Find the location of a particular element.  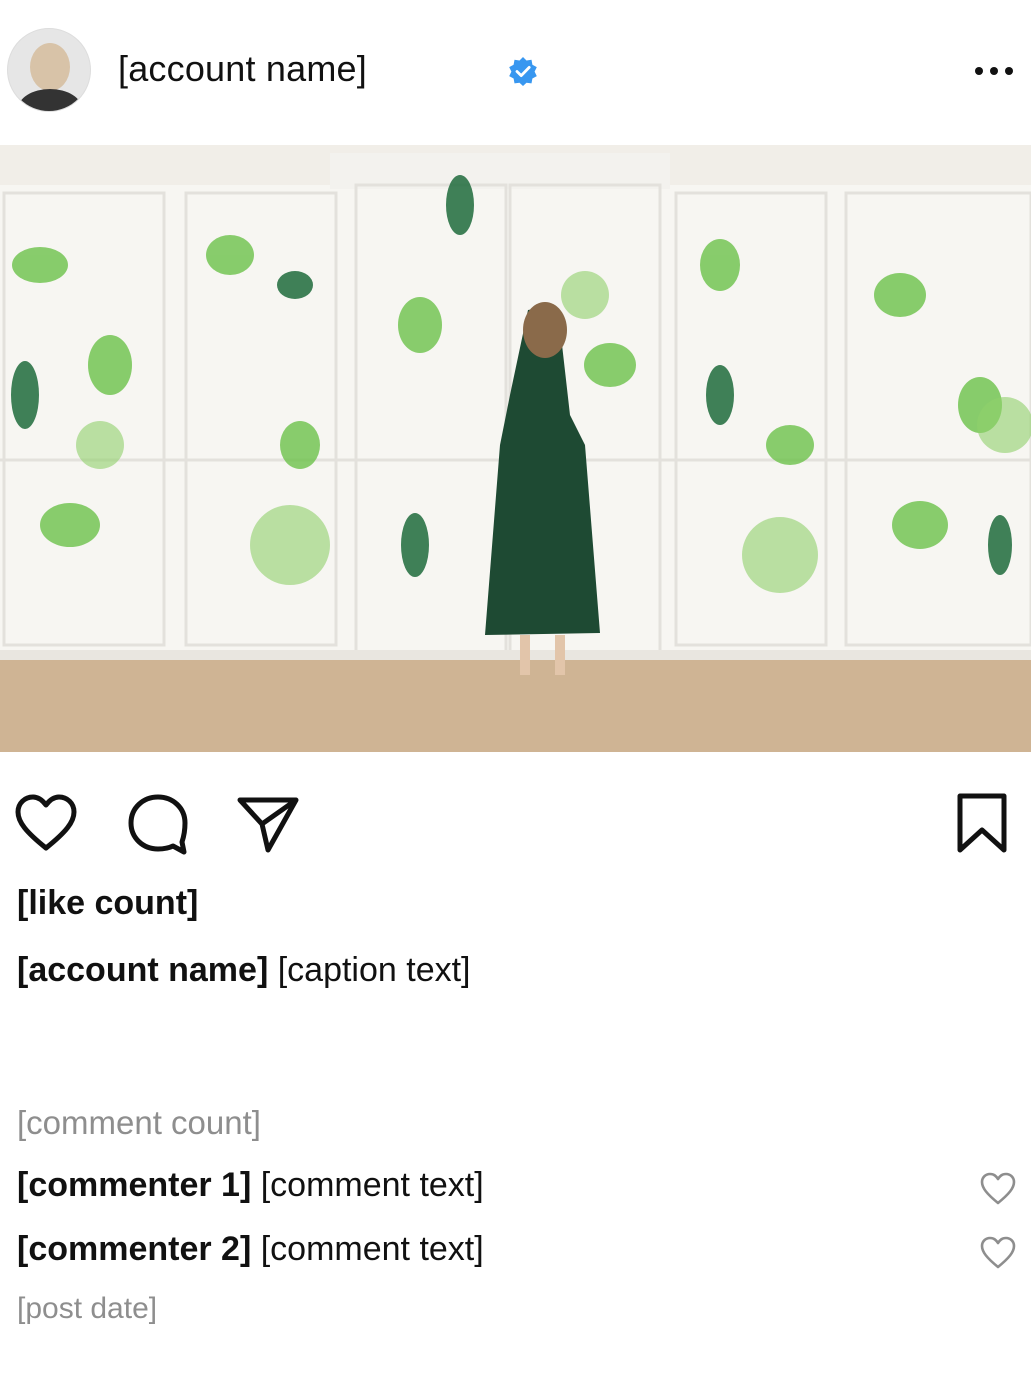

comment-icon is located at coordinates (158, 824).